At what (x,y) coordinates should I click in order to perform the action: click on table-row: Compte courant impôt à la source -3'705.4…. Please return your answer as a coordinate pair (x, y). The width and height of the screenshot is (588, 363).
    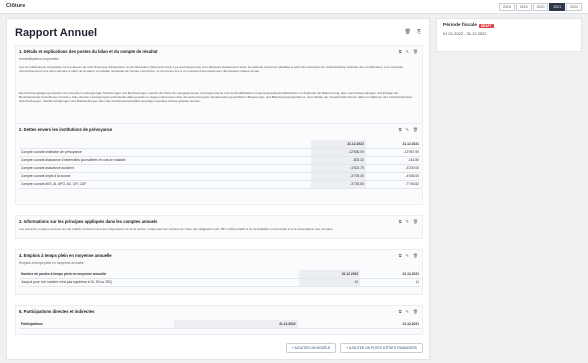
    Looking at the image, I should click on (220, 176).